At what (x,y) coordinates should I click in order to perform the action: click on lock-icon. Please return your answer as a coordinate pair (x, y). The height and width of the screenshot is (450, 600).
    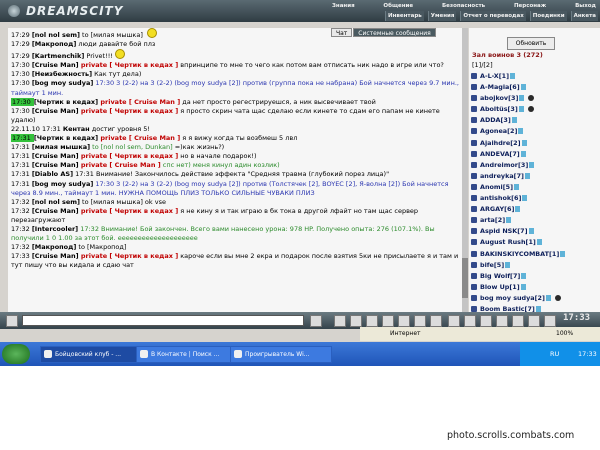
    Looking at the image, I should click on (486, 321).